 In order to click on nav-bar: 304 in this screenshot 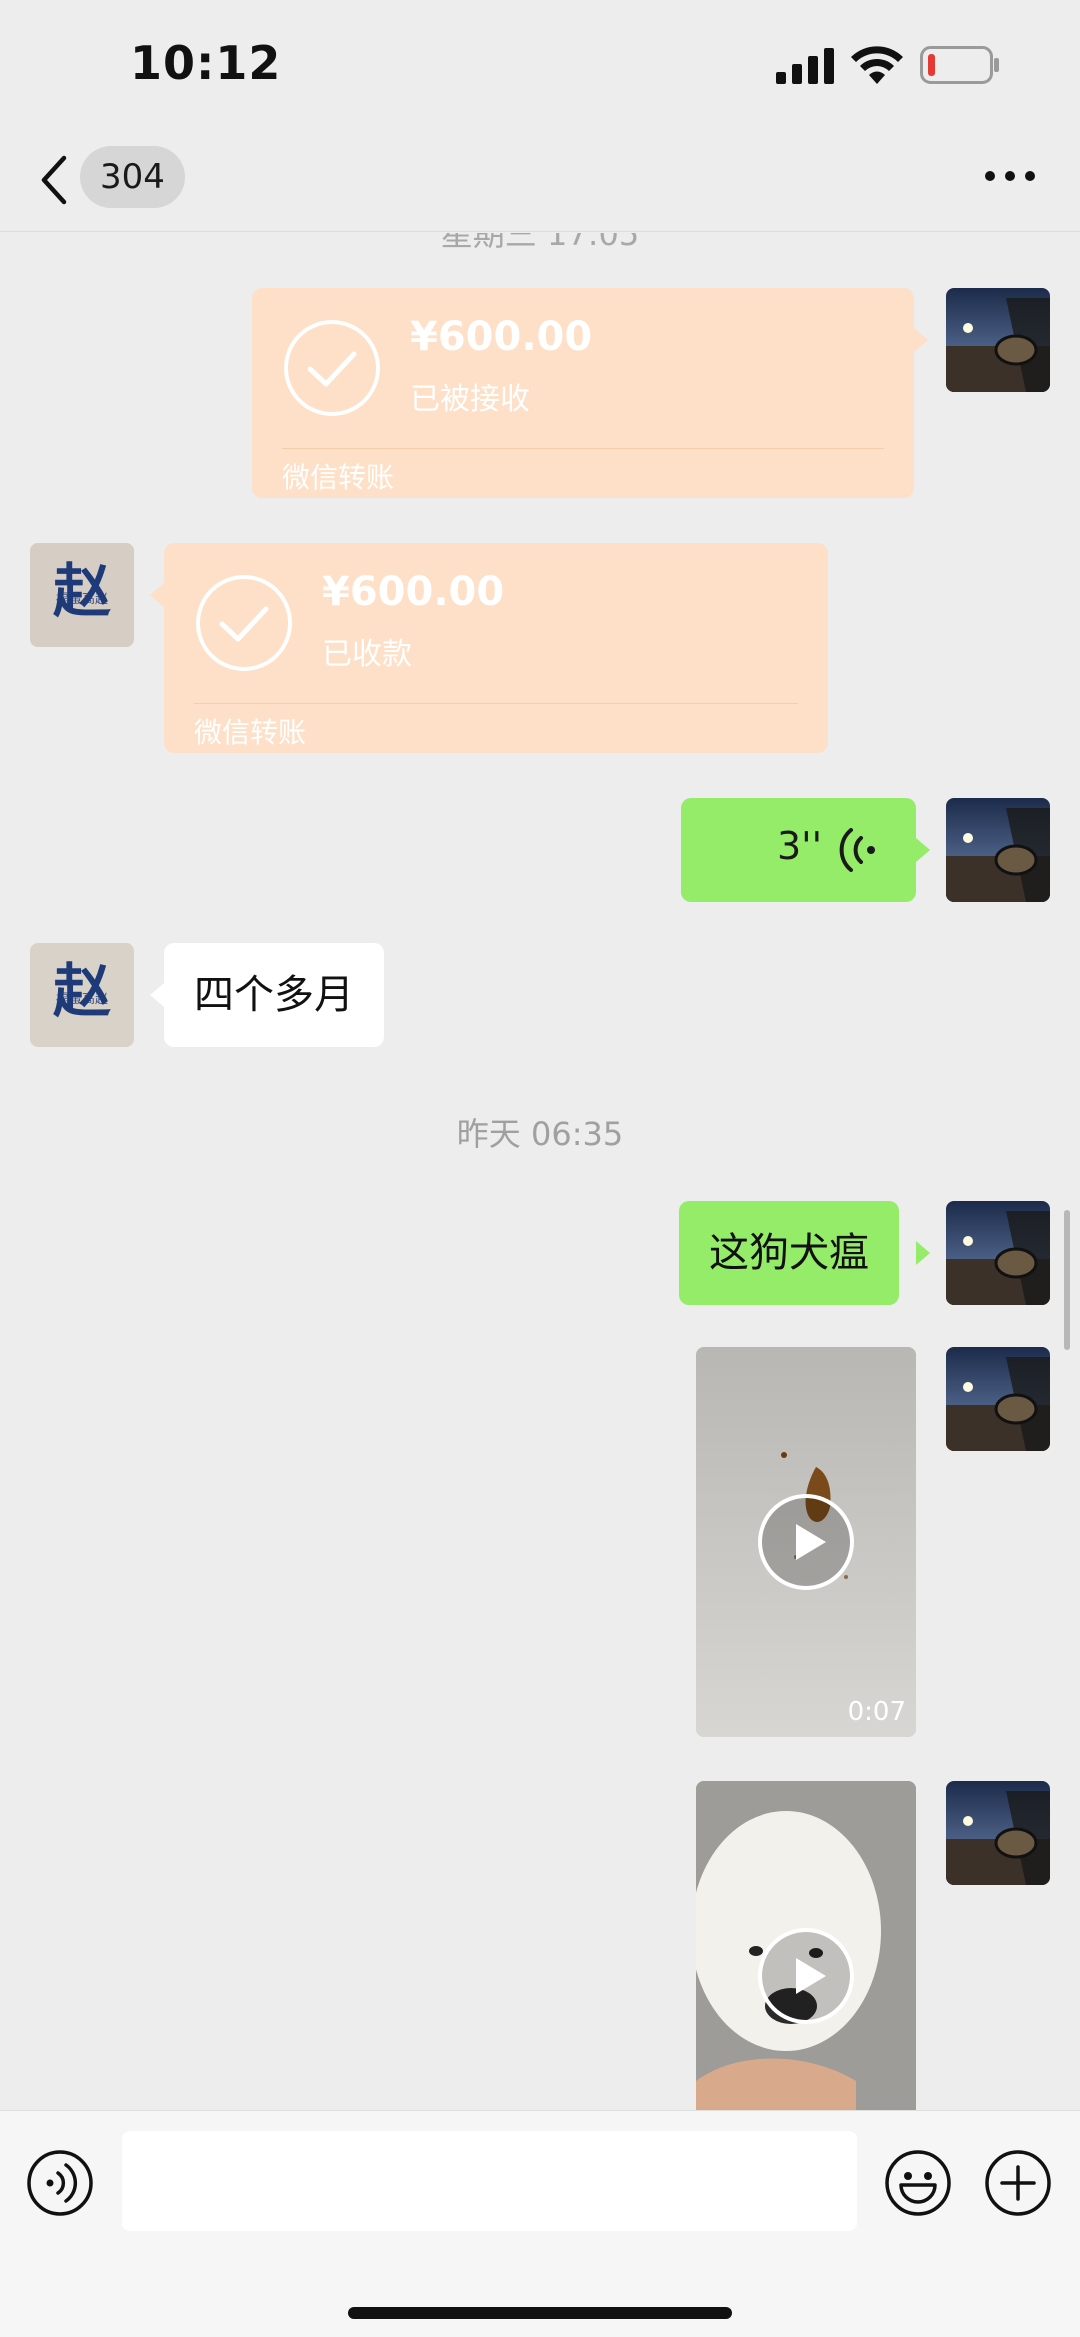, I will do `click(540, 180)`.